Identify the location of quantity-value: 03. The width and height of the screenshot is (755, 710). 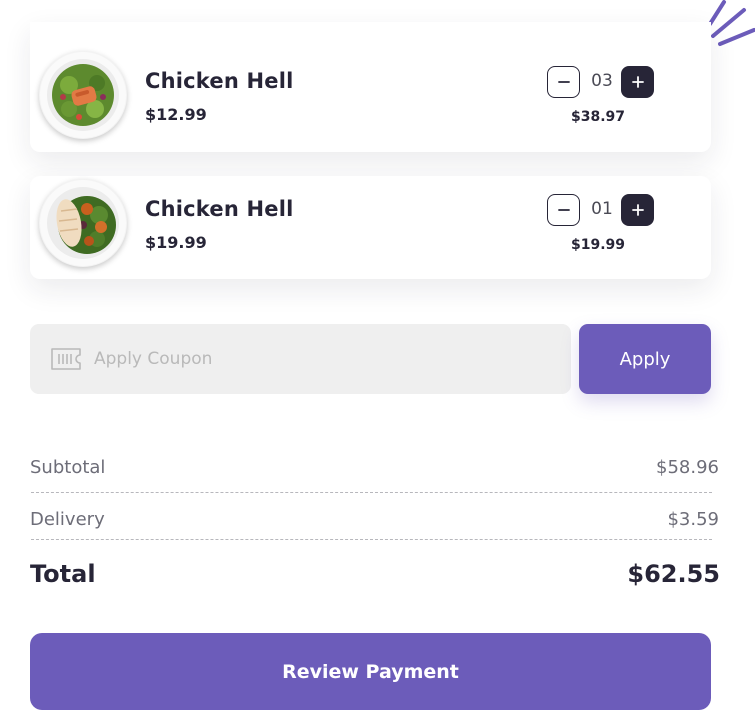
(602, 81).